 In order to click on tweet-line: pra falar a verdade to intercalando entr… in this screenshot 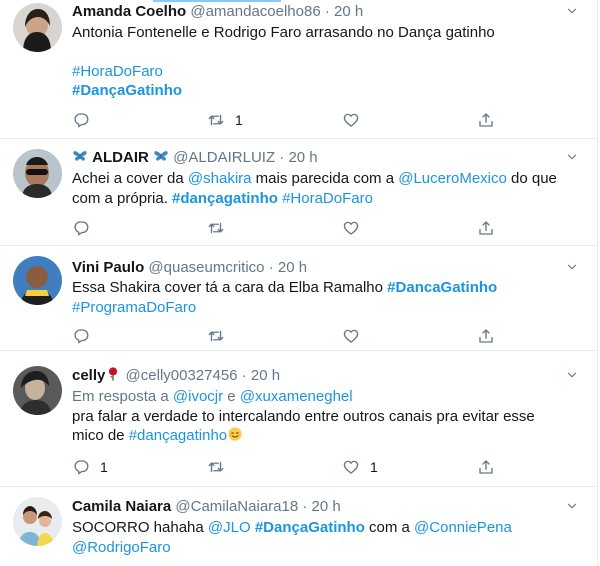, I will do `click(303, 416)`.